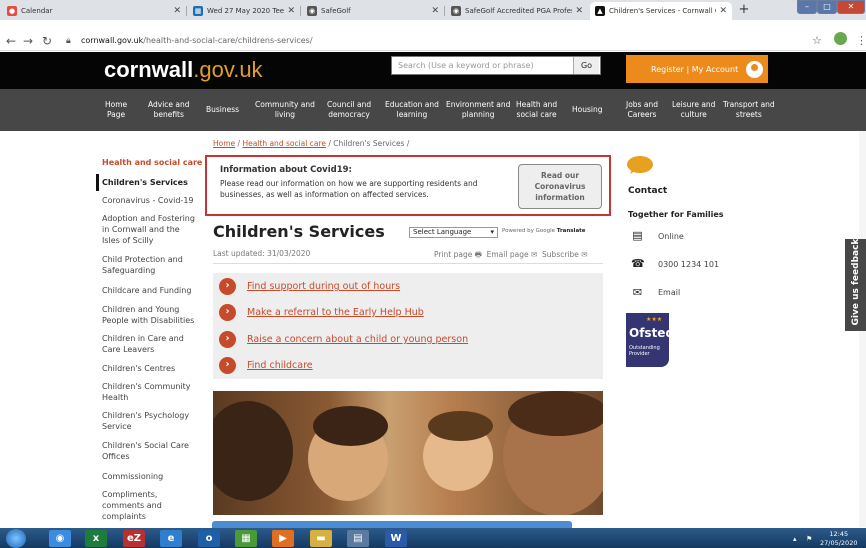 This screenshot has height=548, width=866. I want to click on nav-advice-benefits: Advice and benefits, so click(169, 110).